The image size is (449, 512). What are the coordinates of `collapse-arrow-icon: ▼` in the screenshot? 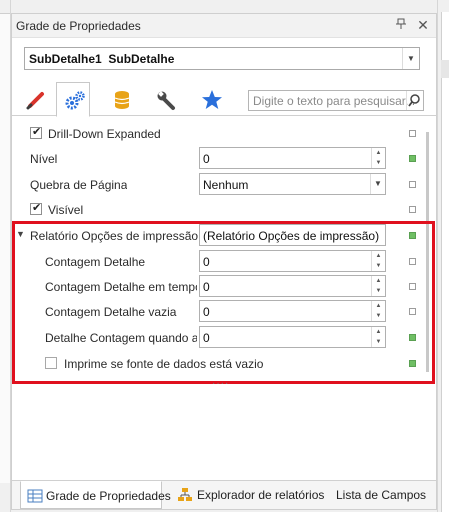 It's located at (20, 234).